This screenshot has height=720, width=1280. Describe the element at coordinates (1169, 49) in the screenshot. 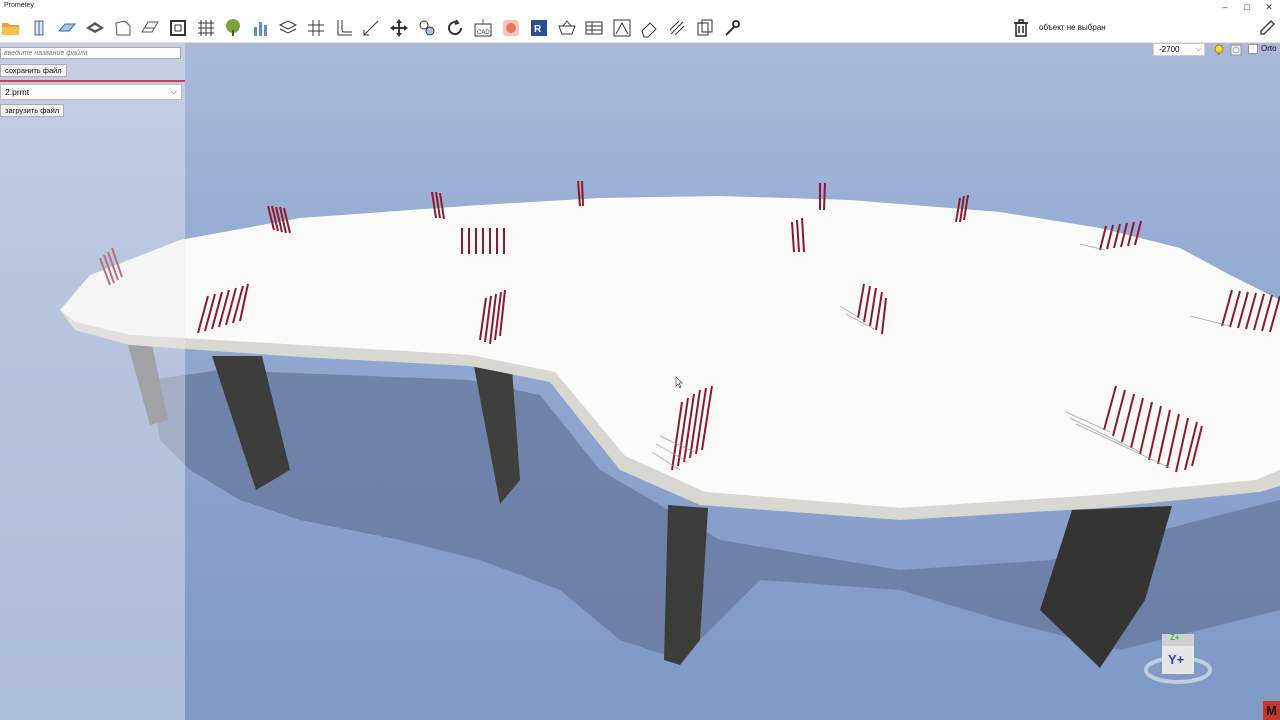

I see `level-value: -2700` at that location.